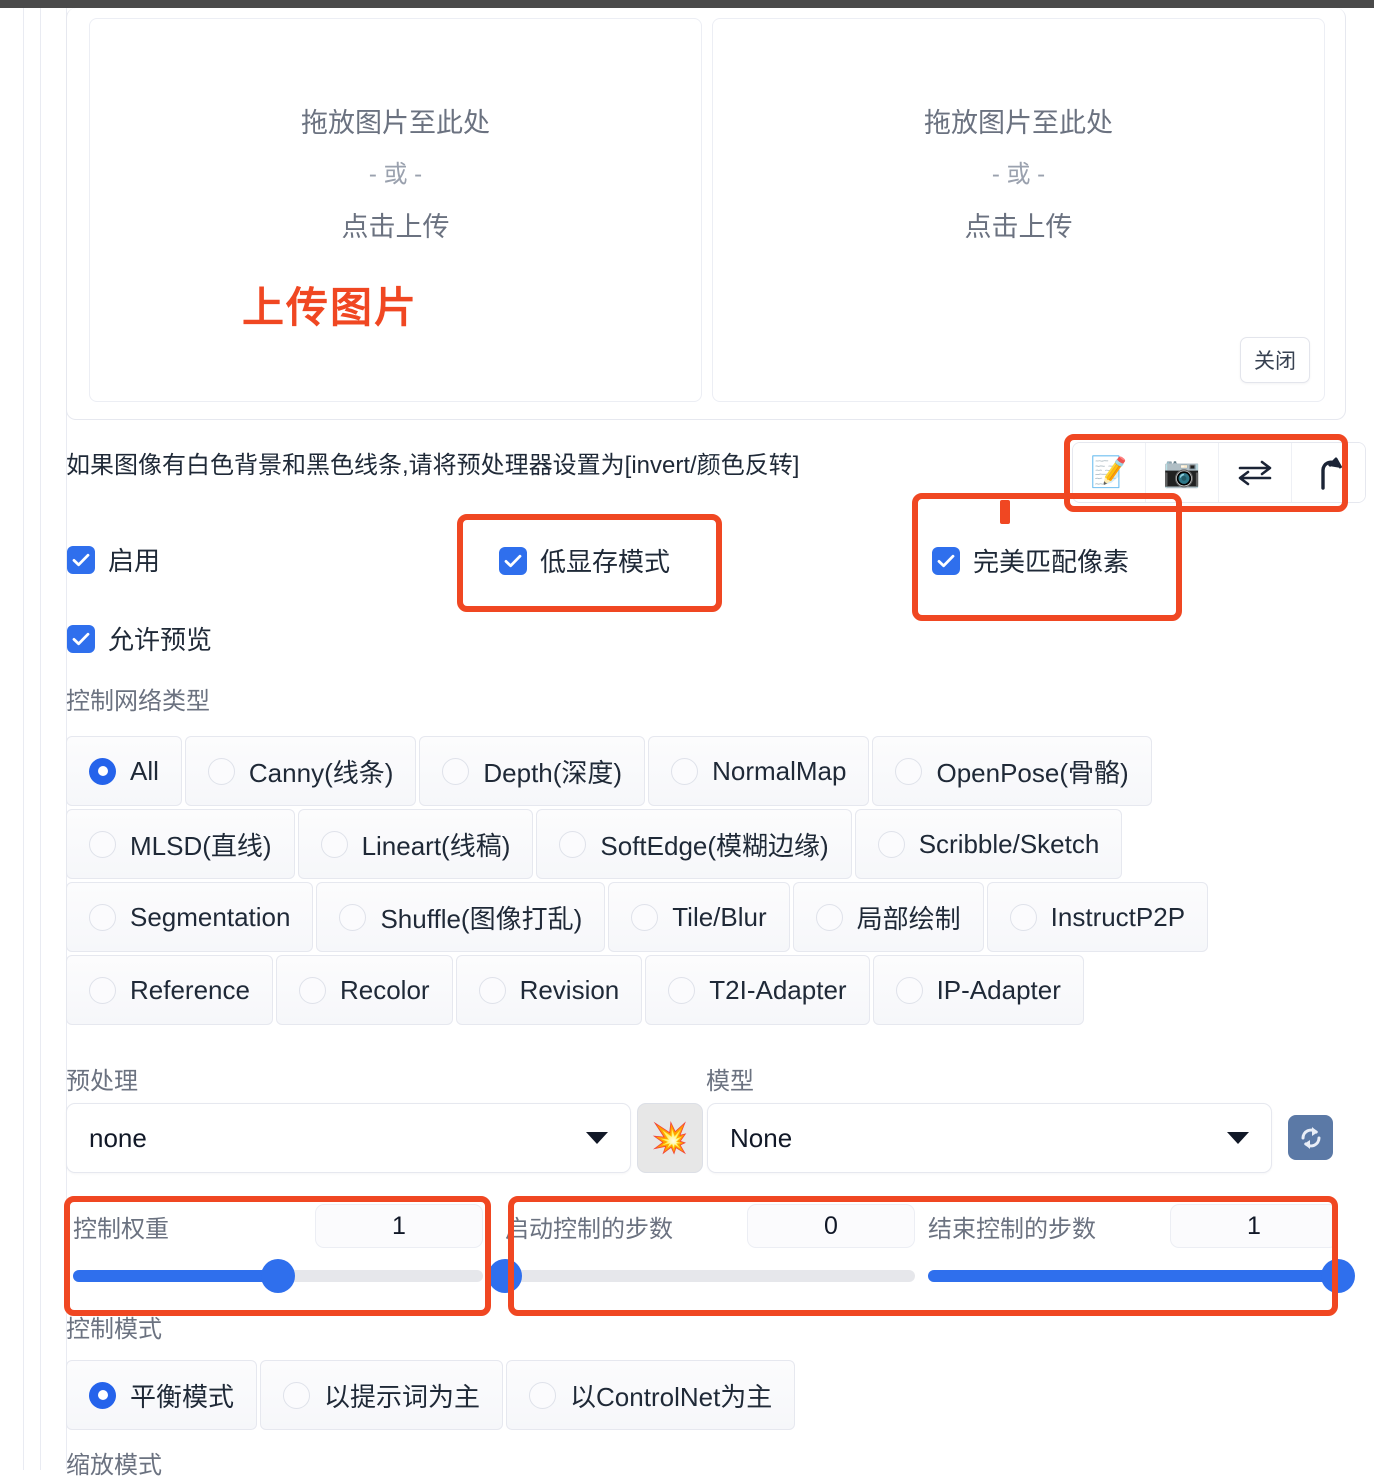 Image resolution: width=1374 pixels, height=1480 pixels. I want to click on window-top-strip, so click(687, 4).